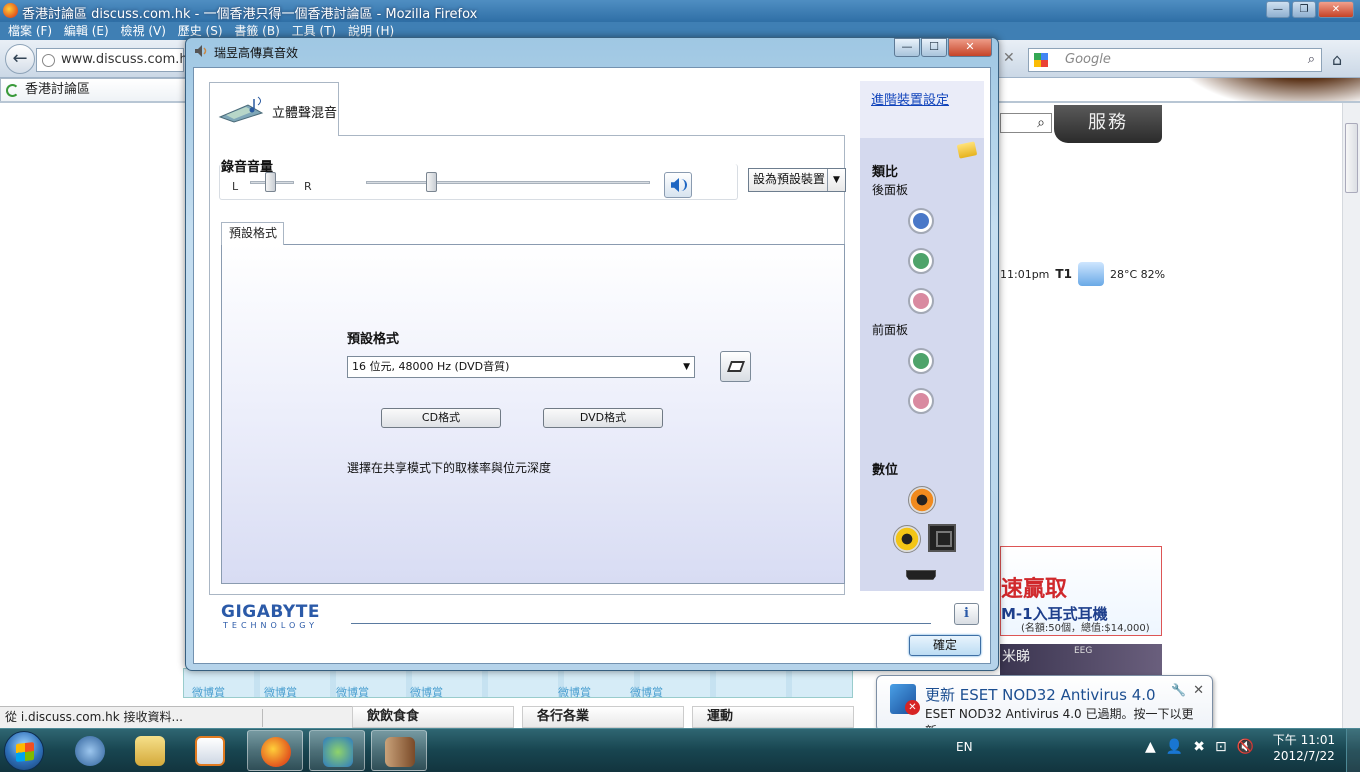 The height and width of the screenshot is (772, 1360). I want to click on service-button: 服務, so click(1108, 124).